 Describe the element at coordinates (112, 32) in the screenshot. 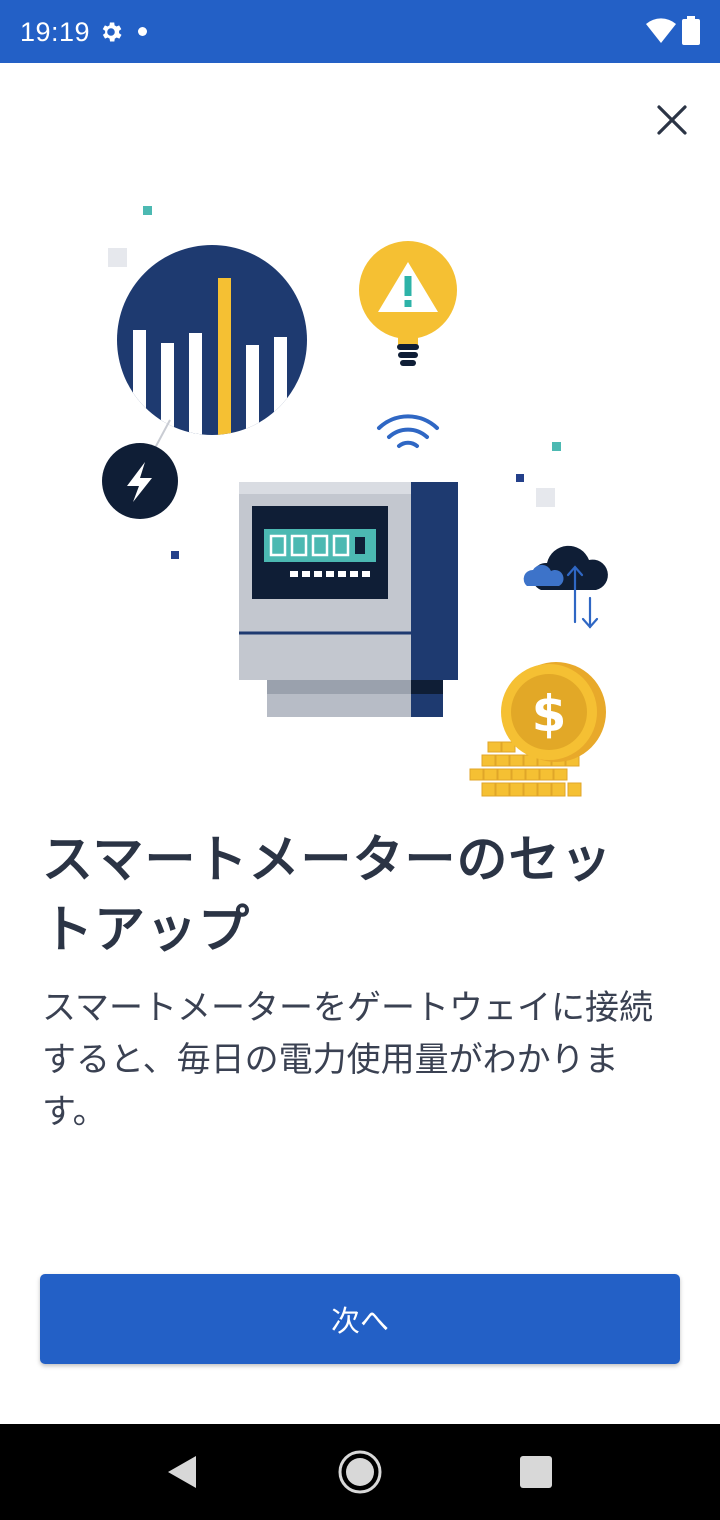

I see `gear-icon` at that location.